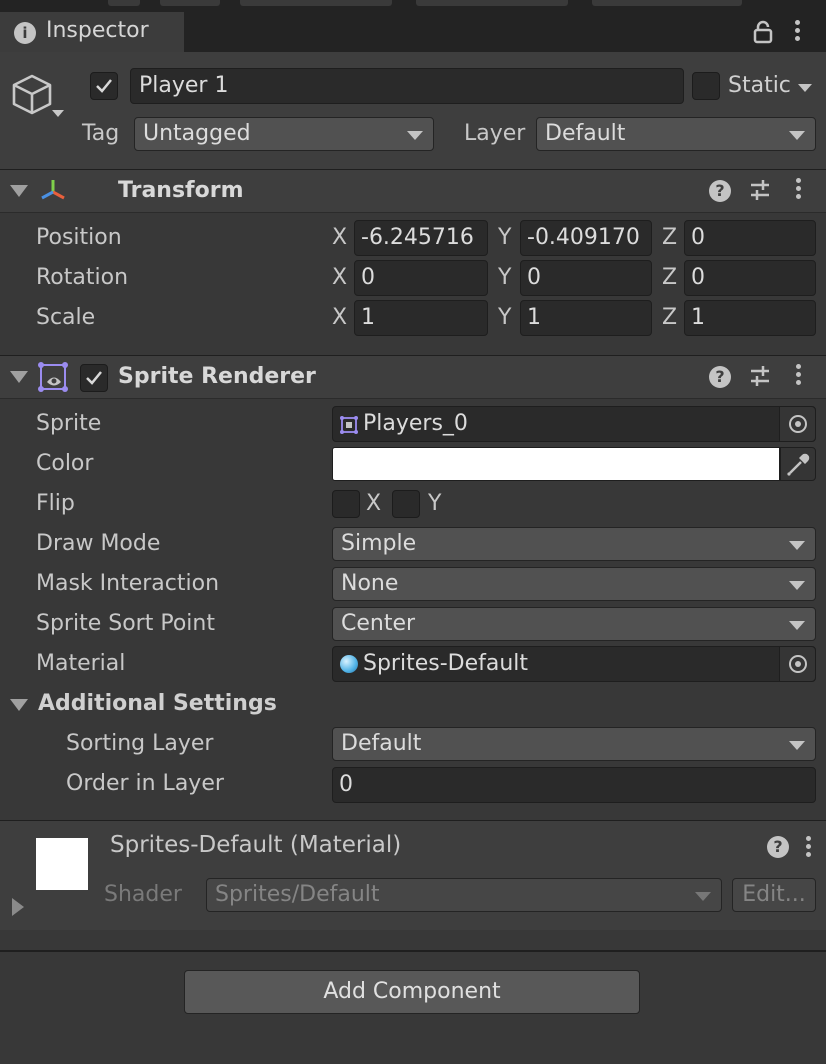 The height and width of the screenshot is (1064, 826). What do you see at coordinates (140, 743) in the screenshot?
I see `sorting-layer-label: Sorting Layer` at bounding box center [140, 743].